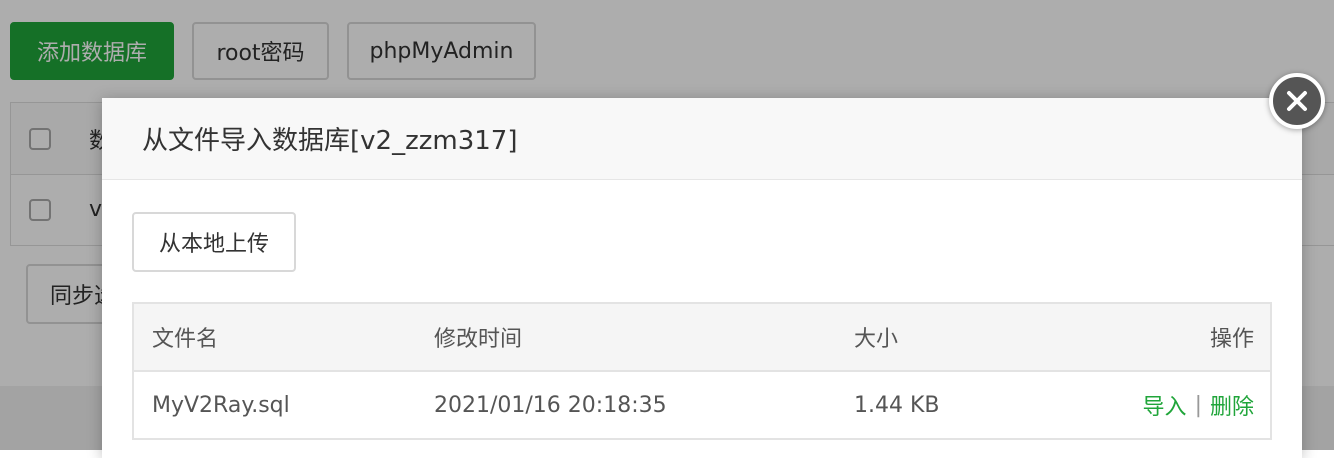  I want to click on modal-title: 从文件导入数据库[v2_zzm317], so click(330, 141).